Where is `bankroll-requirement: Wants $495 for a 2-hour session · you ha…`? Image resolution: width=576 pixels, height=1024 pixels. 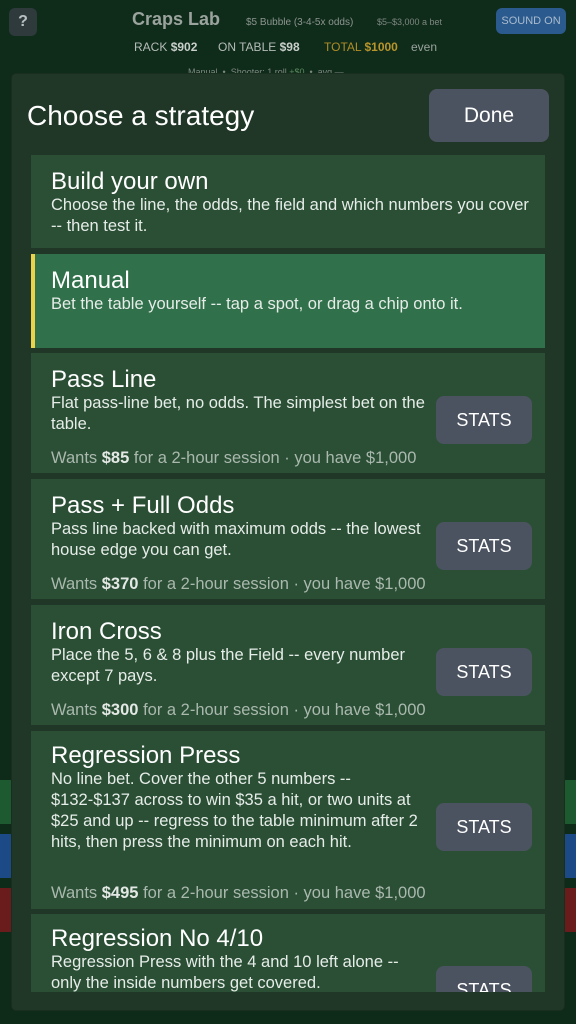 bankroll-requirement: Wants $495 for a 2-hour session · you ha… is located at coordinates (238, 893).